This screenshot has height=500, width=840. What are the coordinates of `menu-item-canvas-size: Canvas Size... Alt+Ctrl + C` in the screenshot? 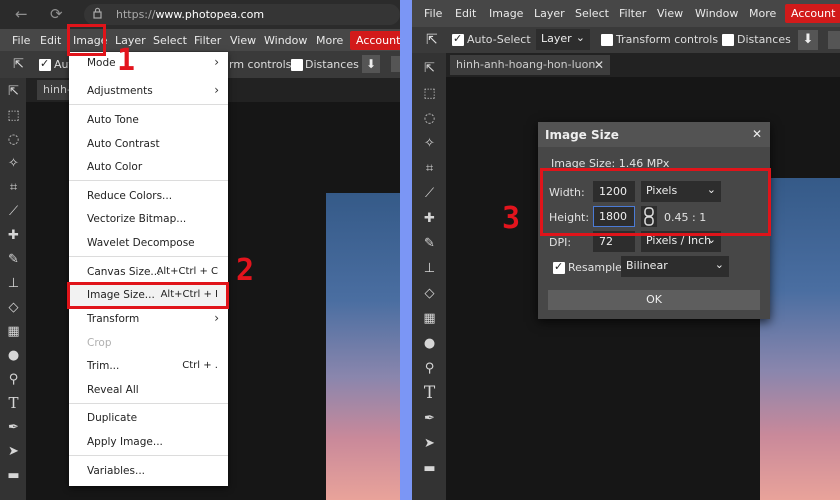 It's located at (148, 272).